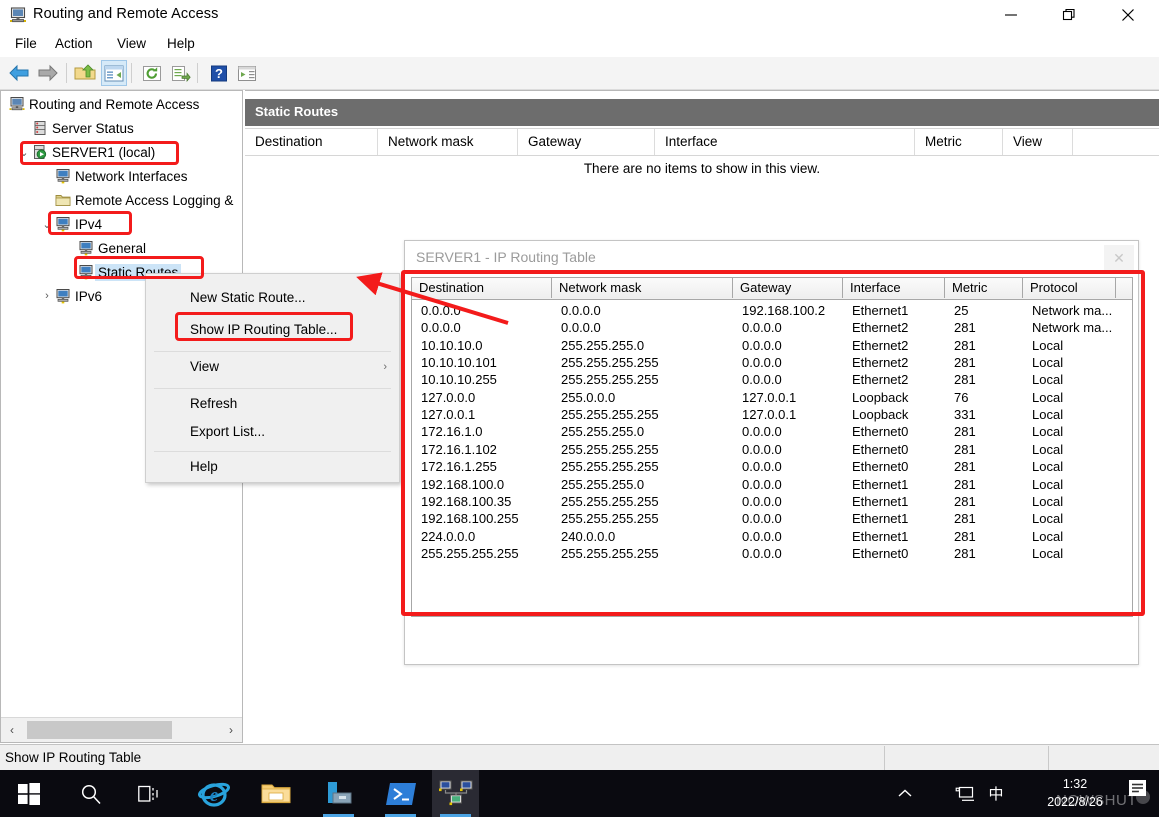  Describe the element at coordinates (785, 142) in the screenshot. I see `column-header-interface: Interface` at that location.